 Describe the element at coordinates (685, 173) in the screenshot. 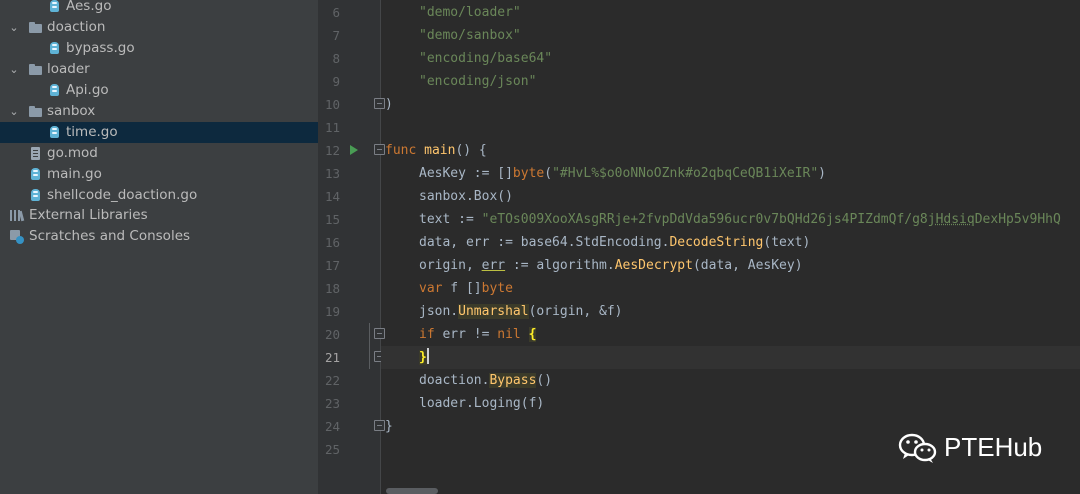

I see `string-literal: "#HvL%$o0oNNoOZnk#o2qbqCeQB1iXeIR"` at that location.